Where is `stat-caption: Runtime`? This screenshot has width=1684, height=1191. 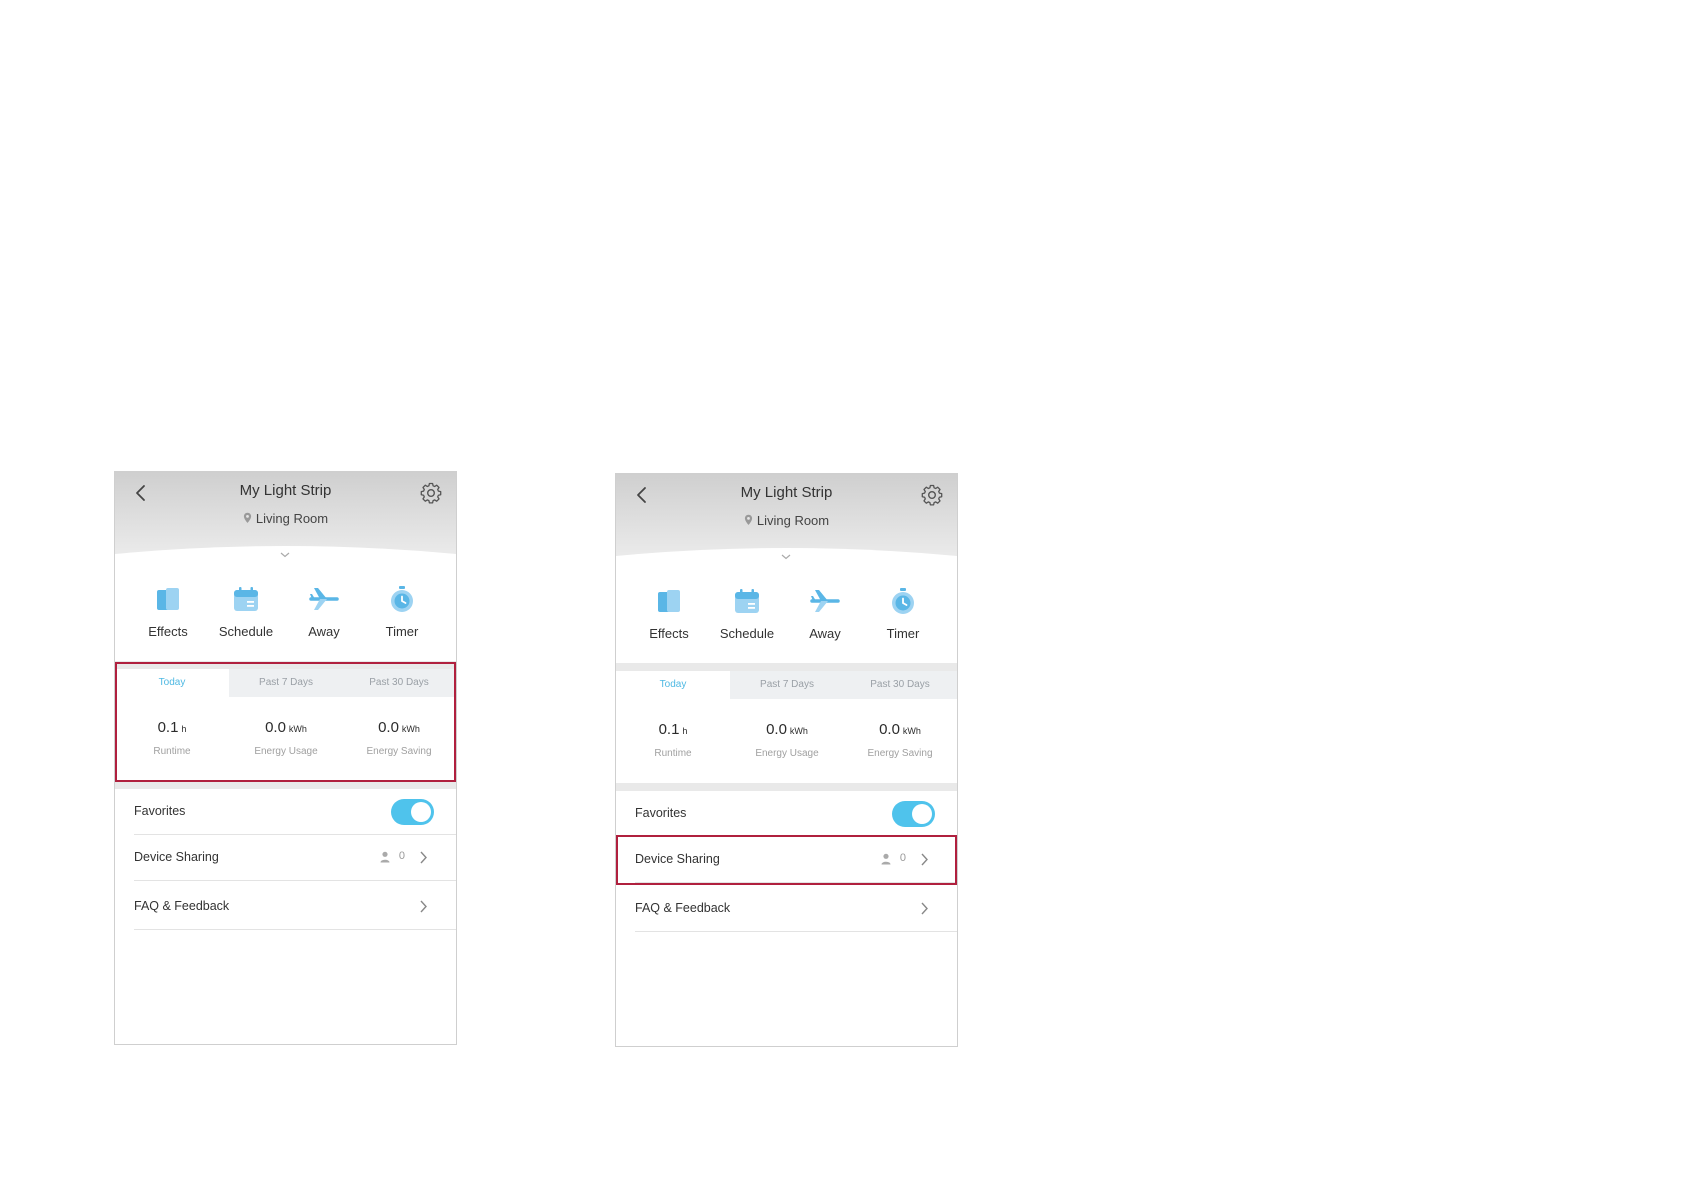
stat-caption: Runtime is located at coordinates (172, 751).